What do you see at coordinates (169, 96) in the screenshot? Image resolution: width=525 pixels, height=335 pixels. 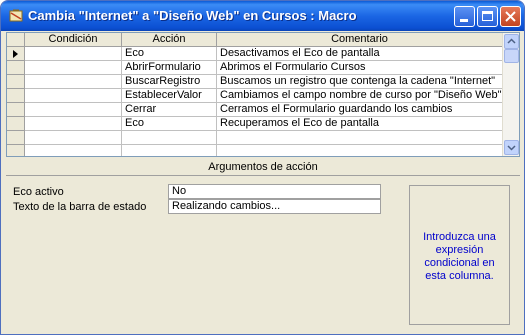 I see `cell-accion: EstablecerValor` at bounding box center [169, 96].